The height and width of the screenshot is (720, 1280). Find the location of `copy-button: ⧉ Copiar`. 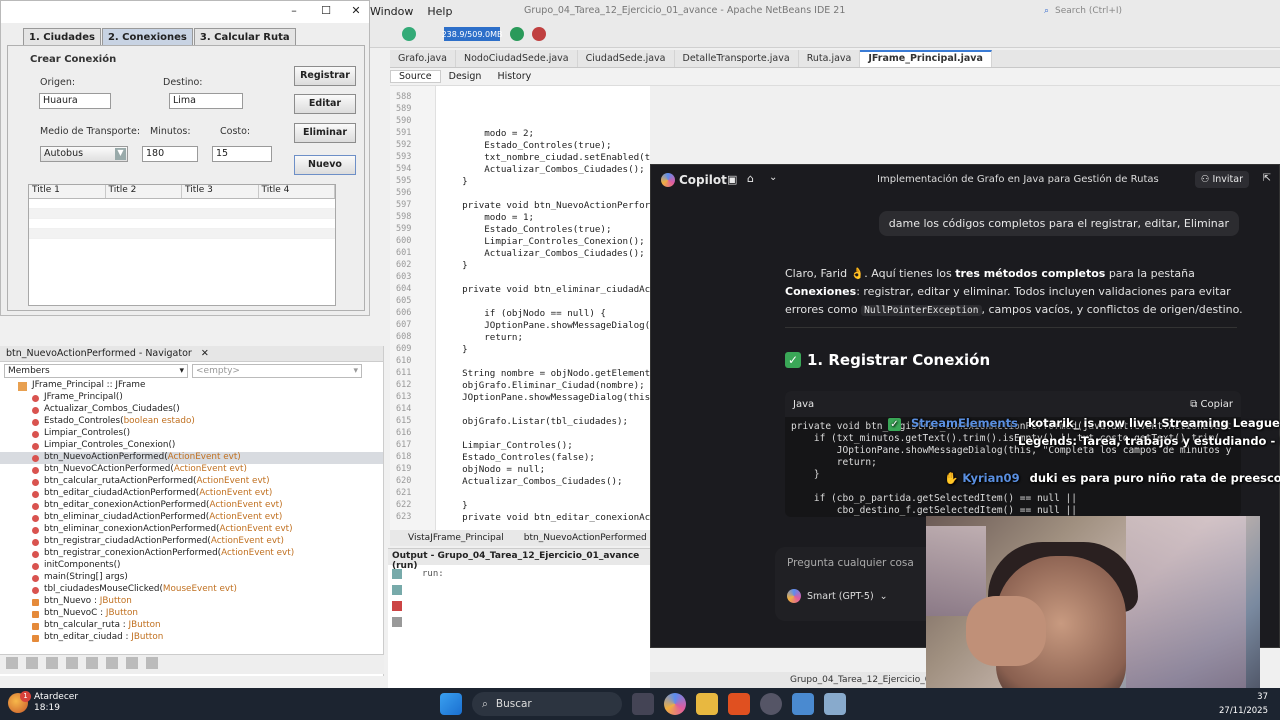

copy-button: ⧉ Copiar is located at coordinates (1211, 404).